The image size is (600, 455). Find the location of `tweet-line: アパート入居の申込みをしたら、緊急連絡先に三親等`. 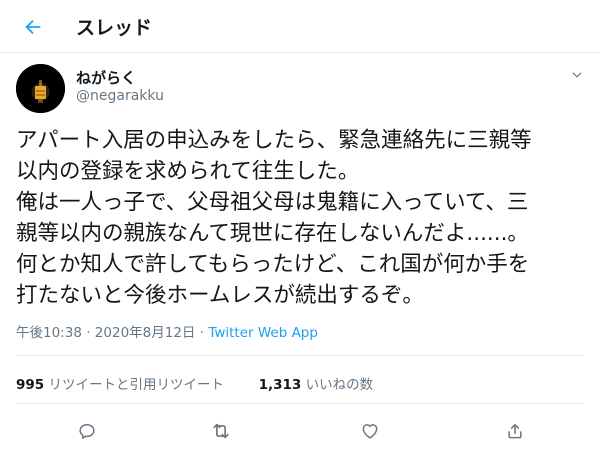

tweet-line: アパート入居の申込みをしたら、緊急連絡先に三親等 is located at coordinates (274, 140).